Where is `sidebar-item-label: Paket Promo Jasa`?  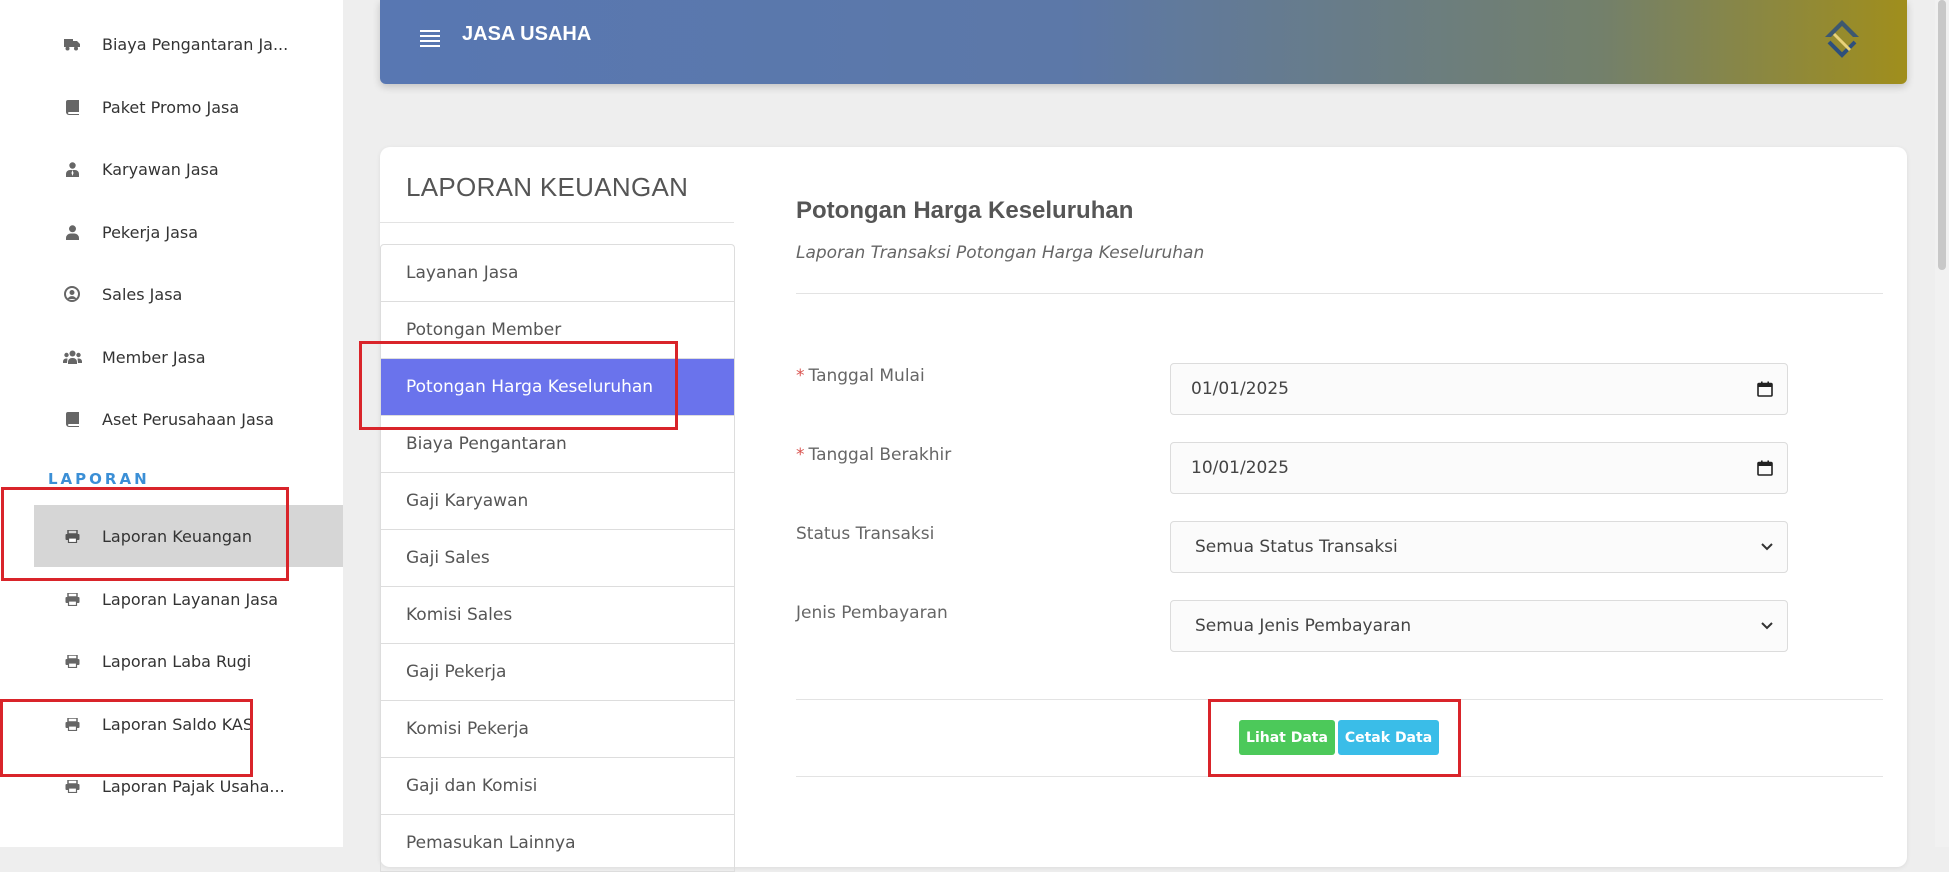 sidebar-item-label: Paket Promo Jasa is located at coordinates (171, 107).